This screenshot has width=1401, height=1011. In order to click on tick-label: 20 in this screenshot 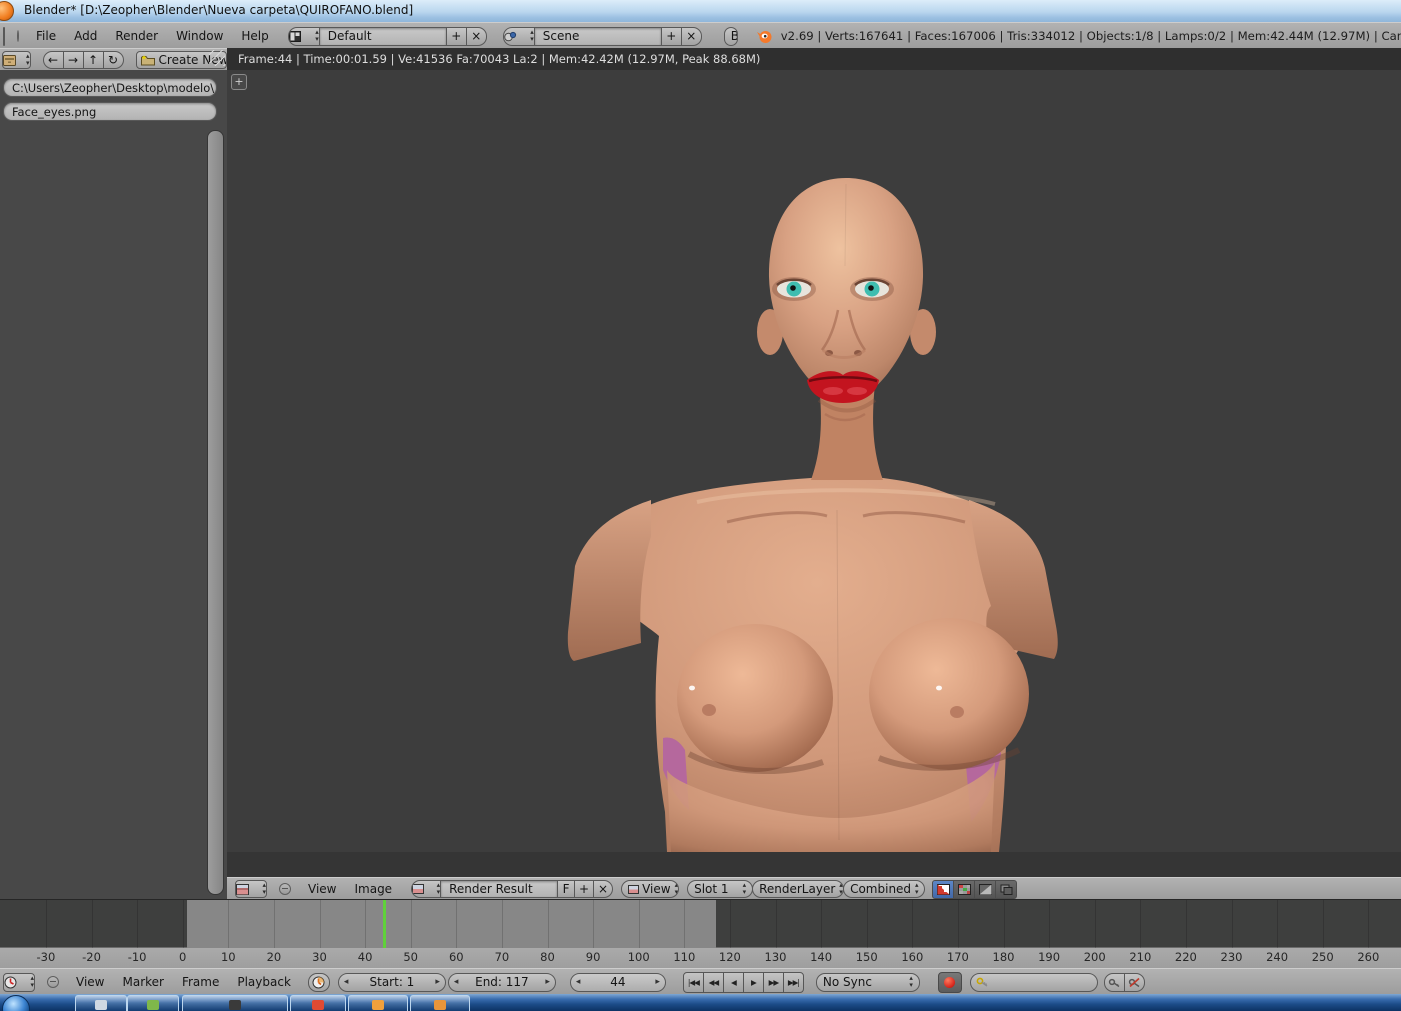, I will do `click(274, 957)`.